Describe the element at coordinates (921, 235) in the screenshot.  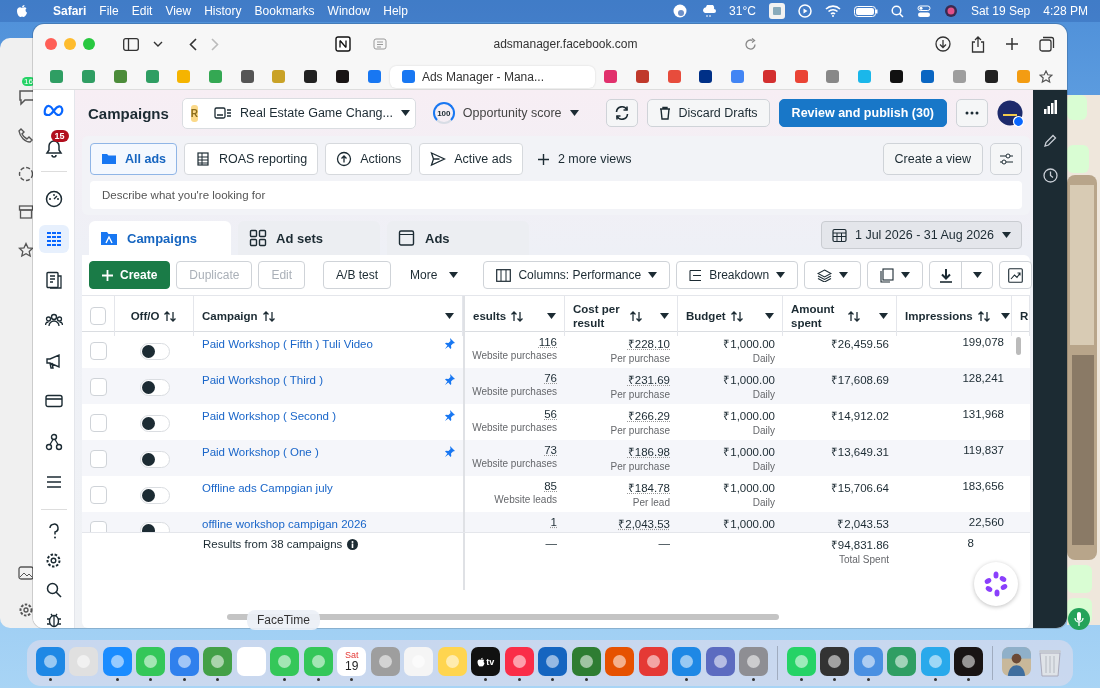
I see `date-range-picker: 1 Jul 2026 - 31 Aug 2026` at that location.